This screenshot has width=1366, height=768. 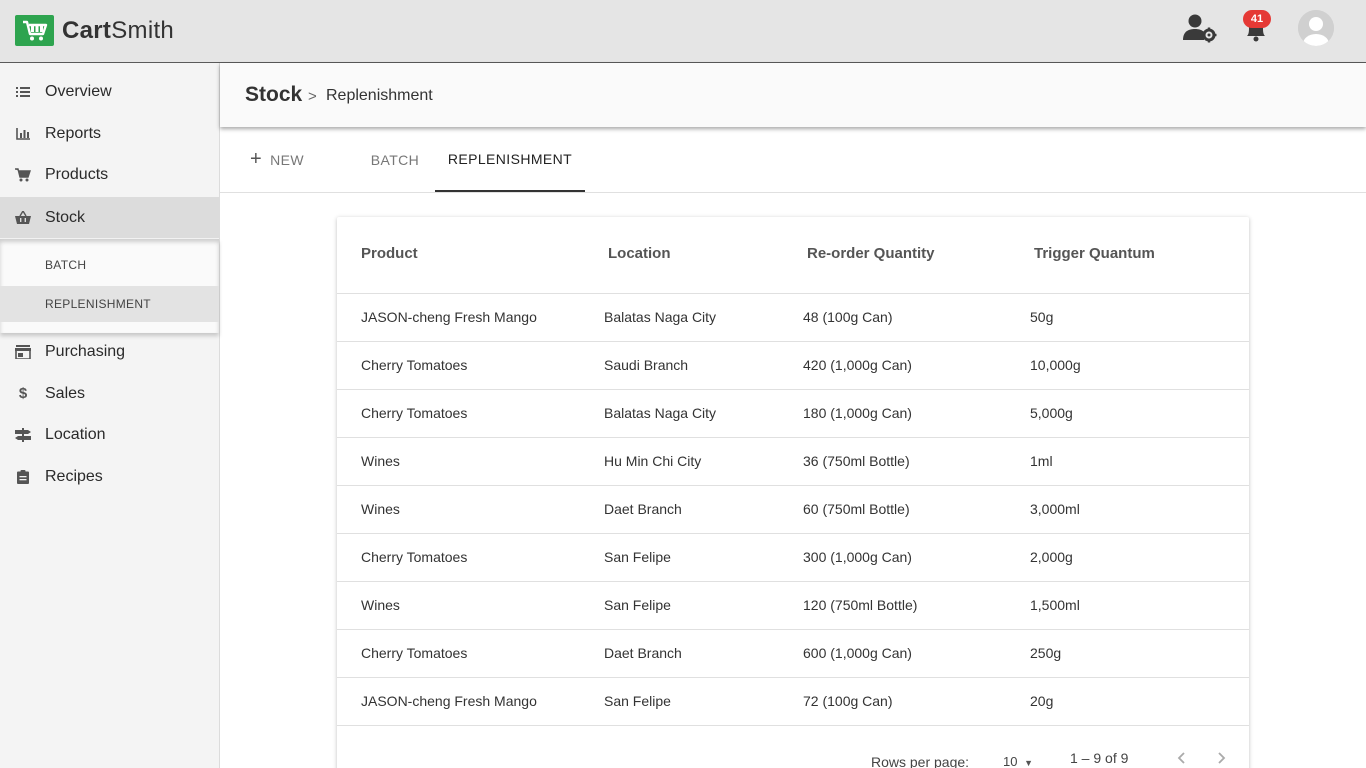 I want to click on caret-down-icon: ▼, so click(x=1029, y=763).